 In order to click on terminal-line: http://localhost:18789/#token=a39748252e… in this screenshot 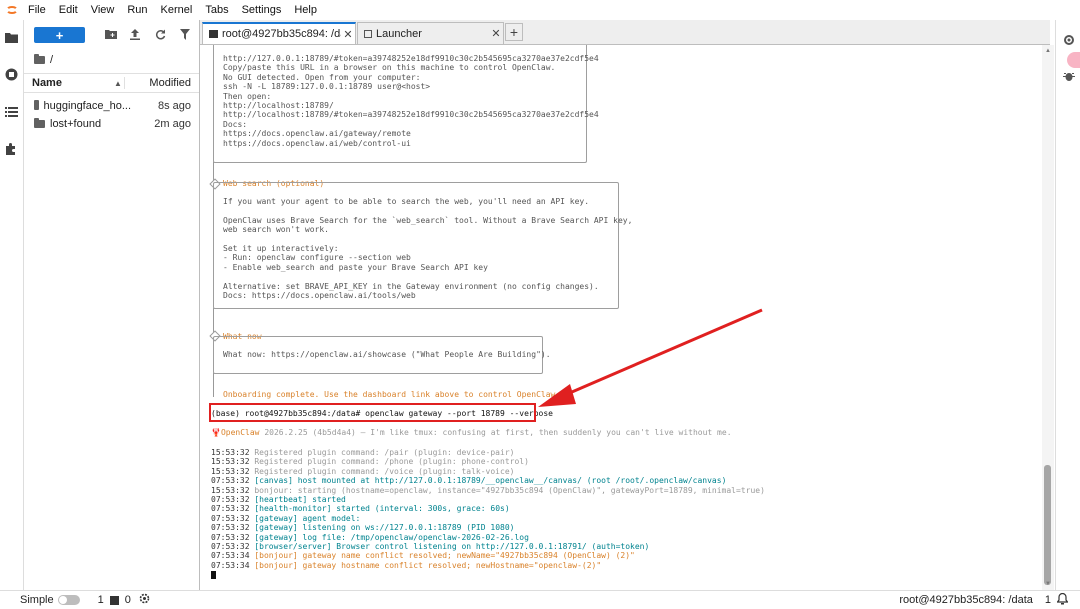, I will do `click(411, 115)`.